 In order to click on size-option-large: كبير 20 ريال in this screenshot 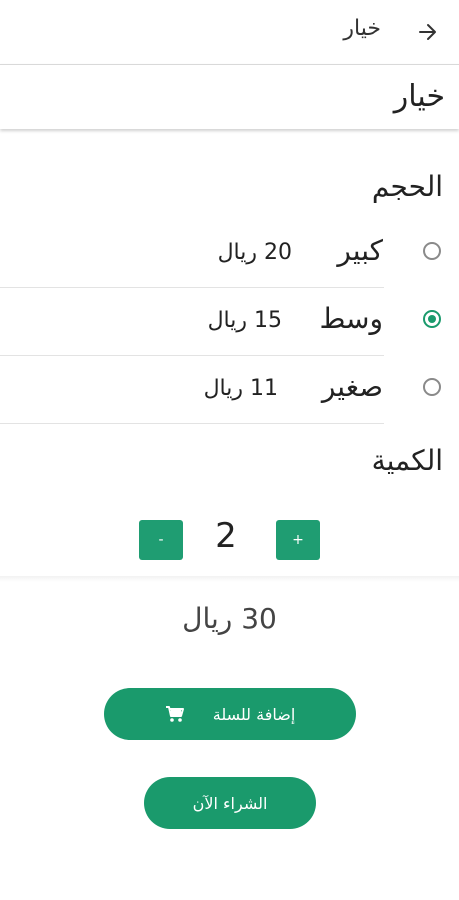, I will do `click(229, 254)`.